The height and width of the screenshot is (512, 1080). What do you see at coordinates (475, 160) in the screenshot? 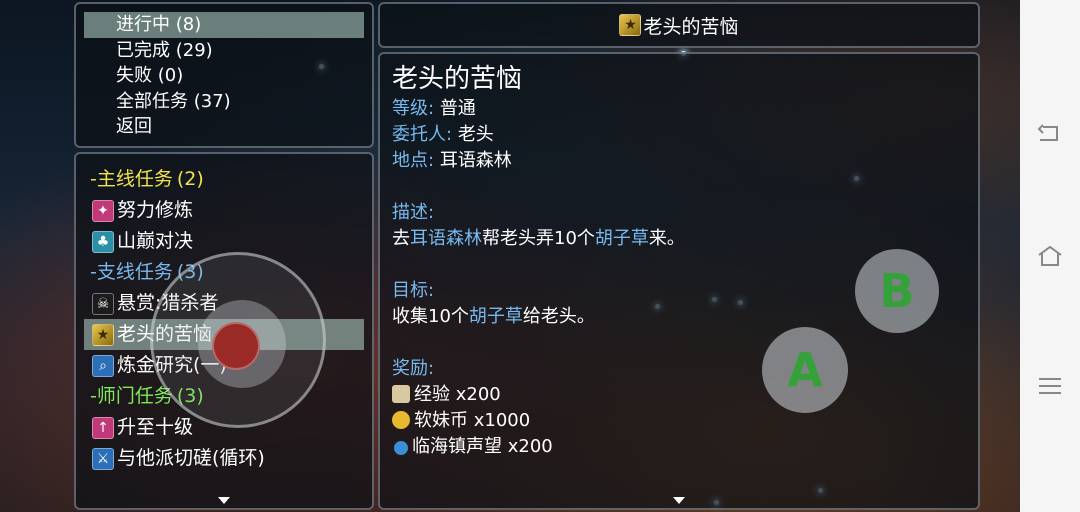
I see `location-value: 耳语森林` at bounding box center [475, 160].